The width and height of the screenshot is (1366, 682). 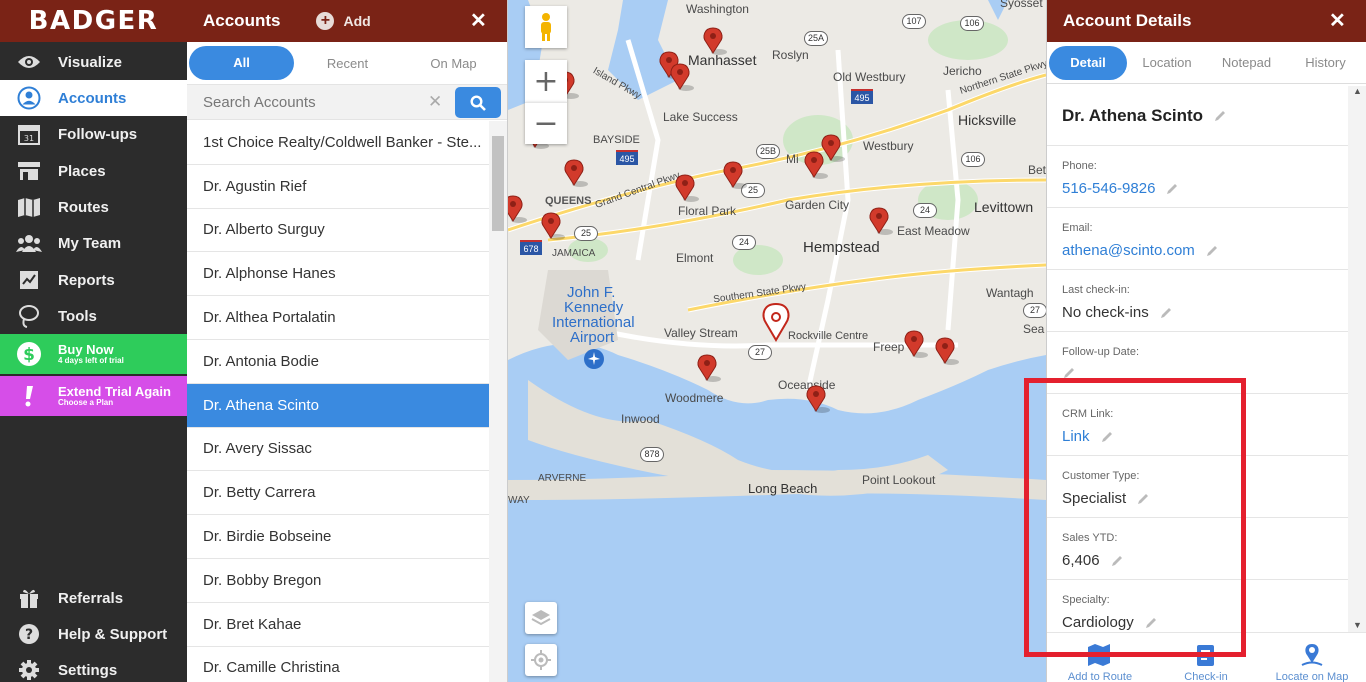 I want to click on scroll-down-arrow-icon: ▼, so click(x=1357, y=625).